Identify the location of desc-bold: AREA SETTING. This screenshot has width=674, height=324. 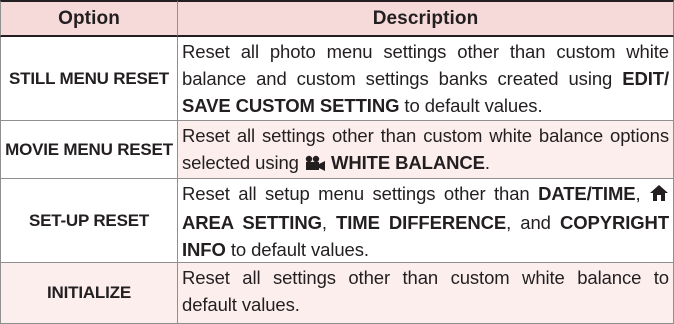
(252, 222).